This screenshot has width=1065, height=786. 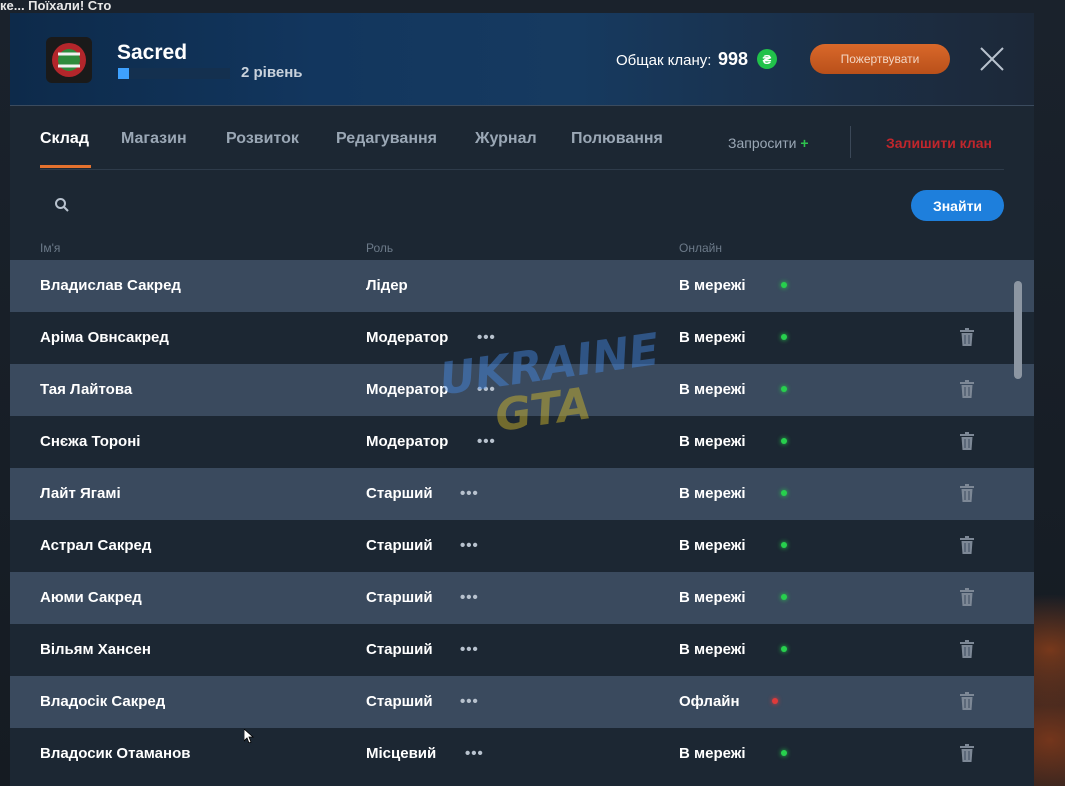 I want to click on find-button: Знайти, so click(x=957, y=205).